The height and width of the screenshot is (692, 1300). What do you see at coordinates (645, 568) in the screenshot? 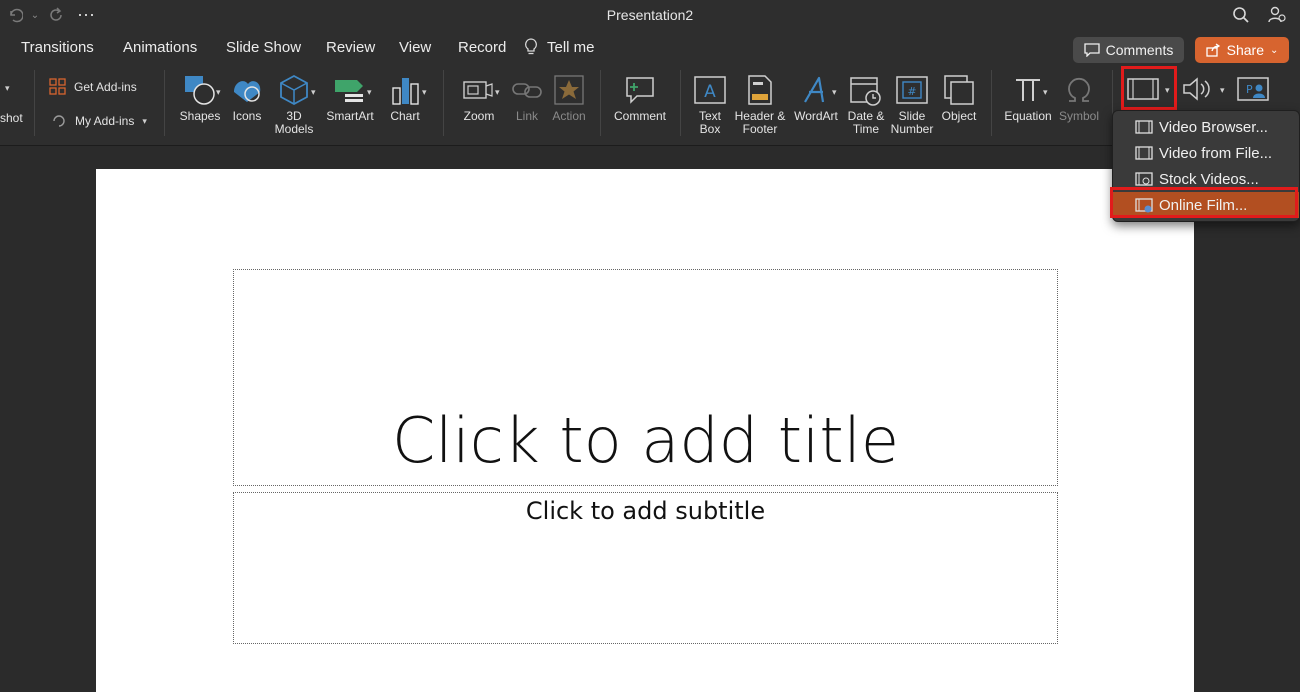
I see `subtitle-placeholder: Click to add subtitle` at bounding box center [645, 568].